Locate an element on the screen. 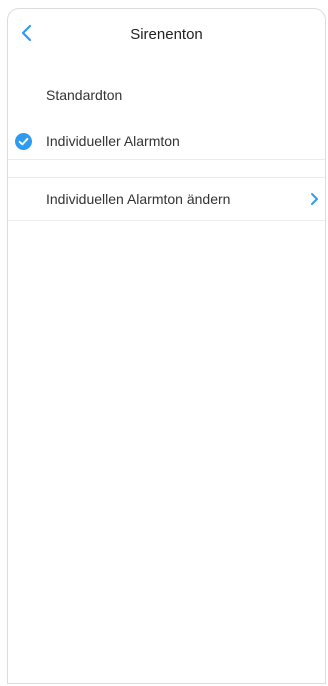 The image size is (328, 686). header: Sirenenton is located at coordinates (166, 35).